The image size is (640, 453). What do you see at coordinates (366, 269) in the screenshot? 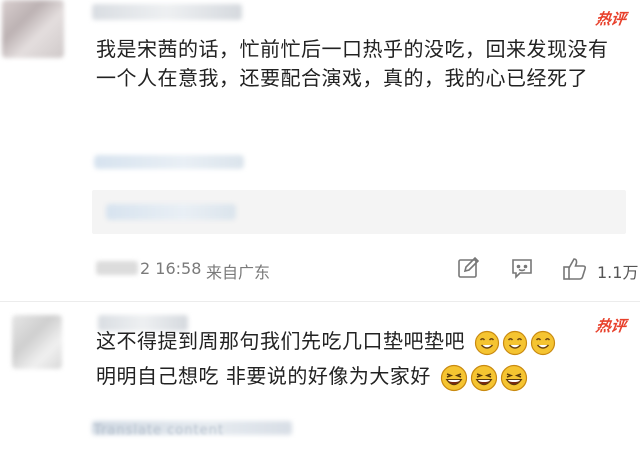
I see `comment-meta: 2 16:58 来自广东` at bounding box center [366, 269].